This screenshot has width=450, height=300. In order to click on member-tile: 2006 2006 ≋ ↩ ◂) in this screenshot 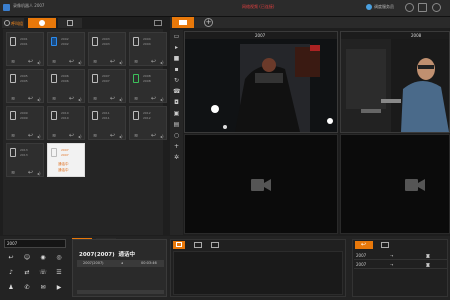, I will do `click(66, 86)`.